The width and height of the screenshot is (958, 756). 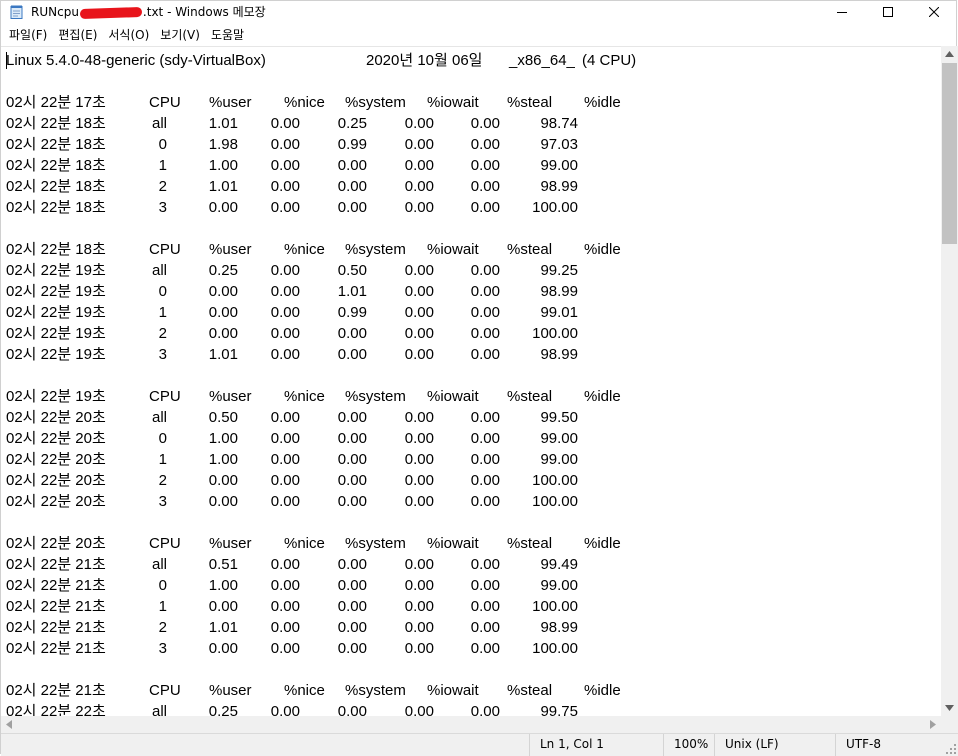 What do you see at coordinates (180, 35) in the screenshot?
I see `menu-view: 보기(V)` at bounding box center [180, 35].